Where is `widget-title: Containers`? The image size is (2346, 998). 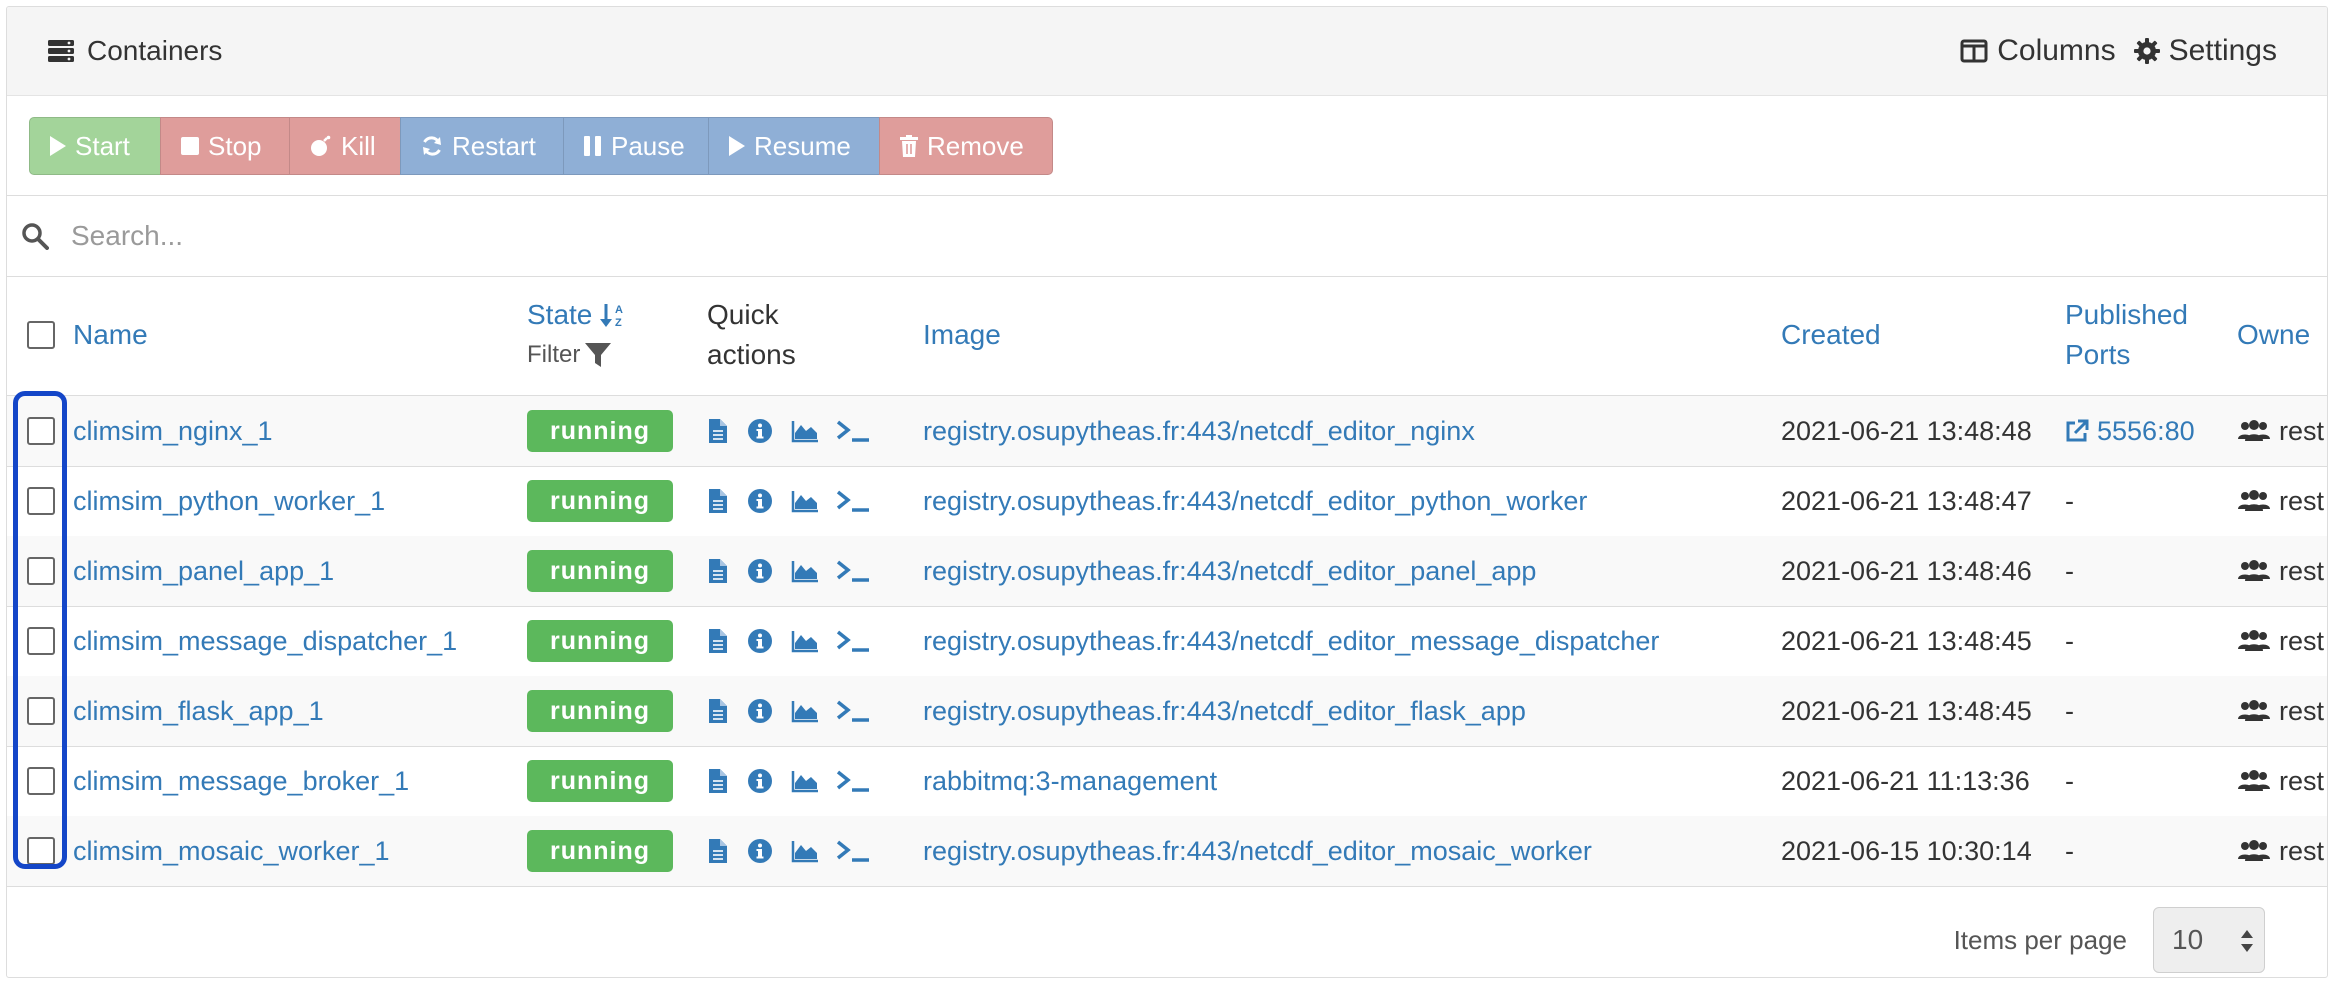
widget-title: Containers is located at coordinates (134, 51).